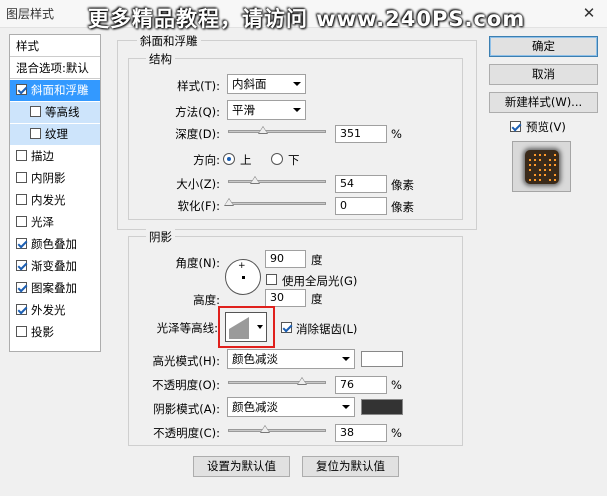 The image size is (607, 496). Describe the element at coordinates (229, 159) in the screenshot. I see `direction-up-radio` at that location.